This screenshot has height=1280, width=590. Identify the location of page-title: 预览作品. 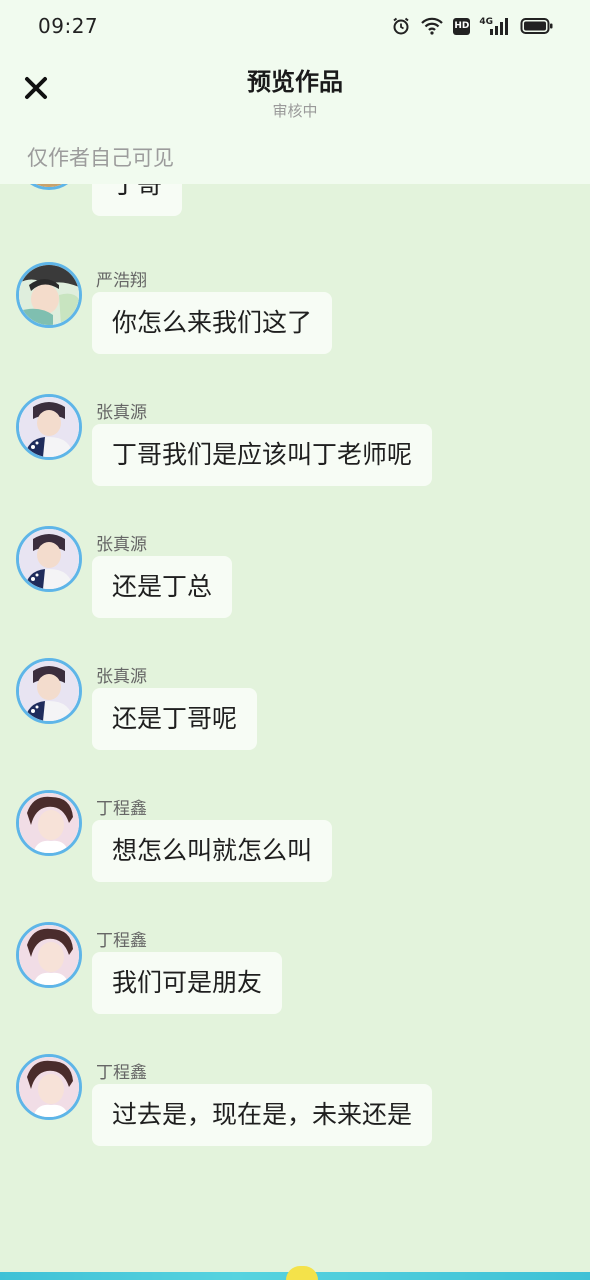
(295, 82).